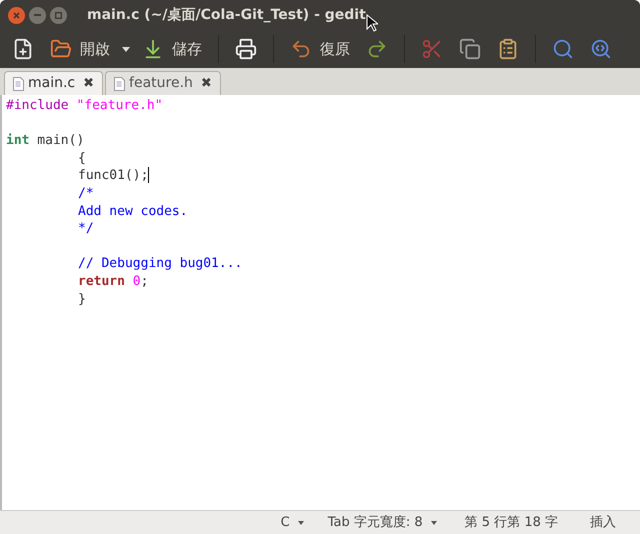  Describe the element at coordinates (226, 15) in the screenshot. I see `window-title: main.c (~/桌面/Cola-Git_Test) - gedit` at that location.